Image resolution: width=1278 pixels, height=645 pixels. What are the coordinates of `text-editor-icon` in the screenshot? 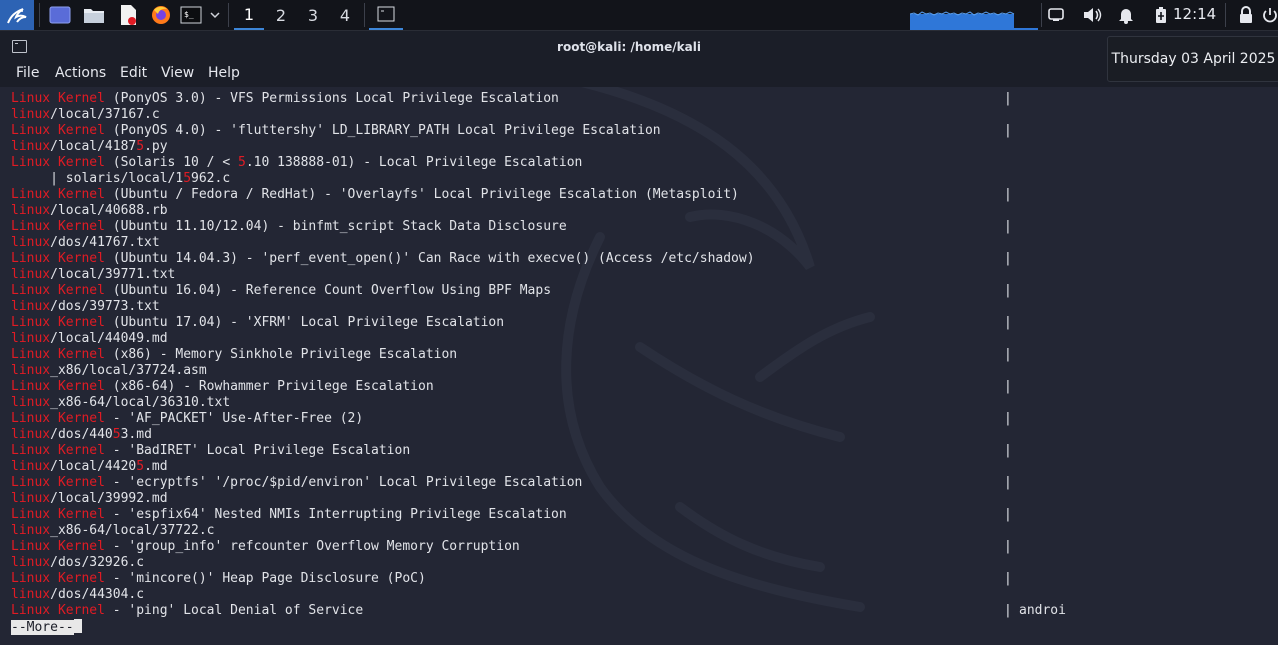 It's located at (128, 15).